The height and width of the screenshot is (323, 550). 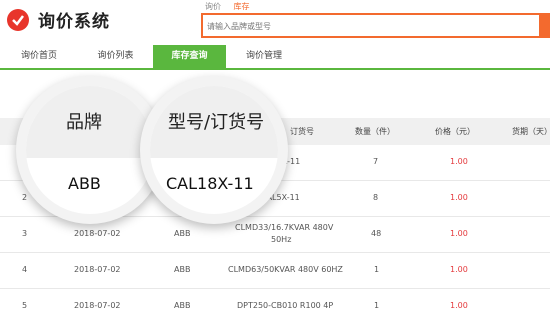 What do you see at coordinates (210, 183) in the screenshot?
I see `magnifier-model-value: CAL18X-11` at bounding box center [210, 183].